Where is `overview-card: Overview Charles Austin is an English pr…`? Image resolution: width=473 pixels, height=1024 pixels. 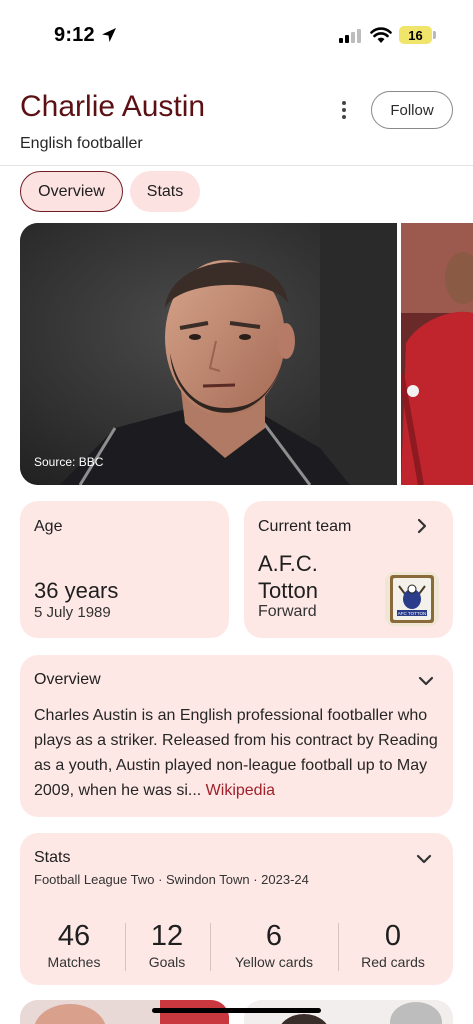
overview-card: Overview Charles Austin is an English pr… is located at coordinates (236, 736).